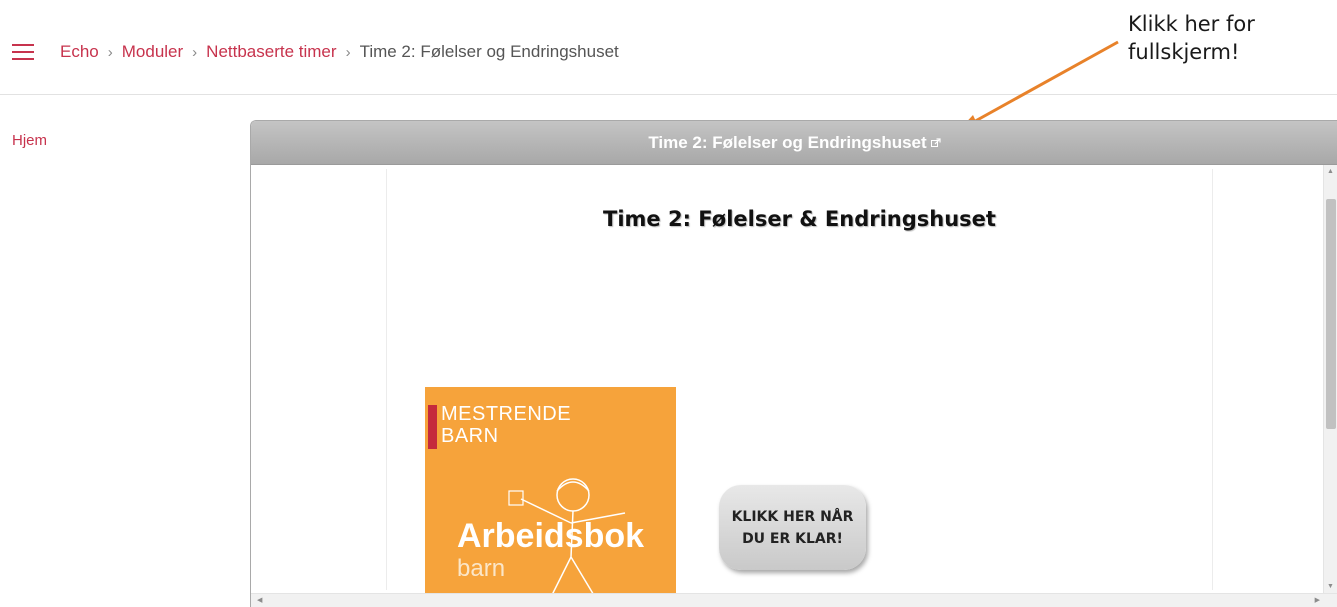 This screenshot has width=1337, height=607. What do you see at coordinates (935, 142) in the screenshot?
I see `external-link-icon` at bounding box center [935, 142].